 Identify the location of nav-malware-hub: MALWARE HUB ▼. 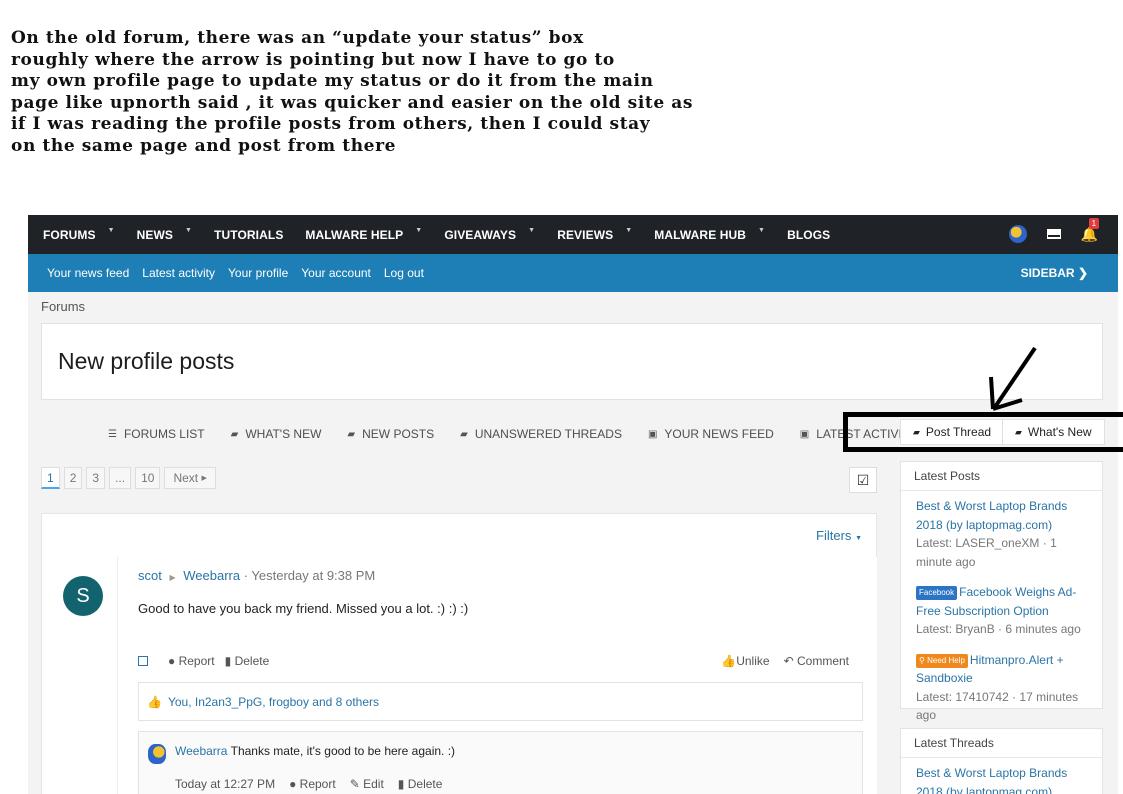
(709, 234).